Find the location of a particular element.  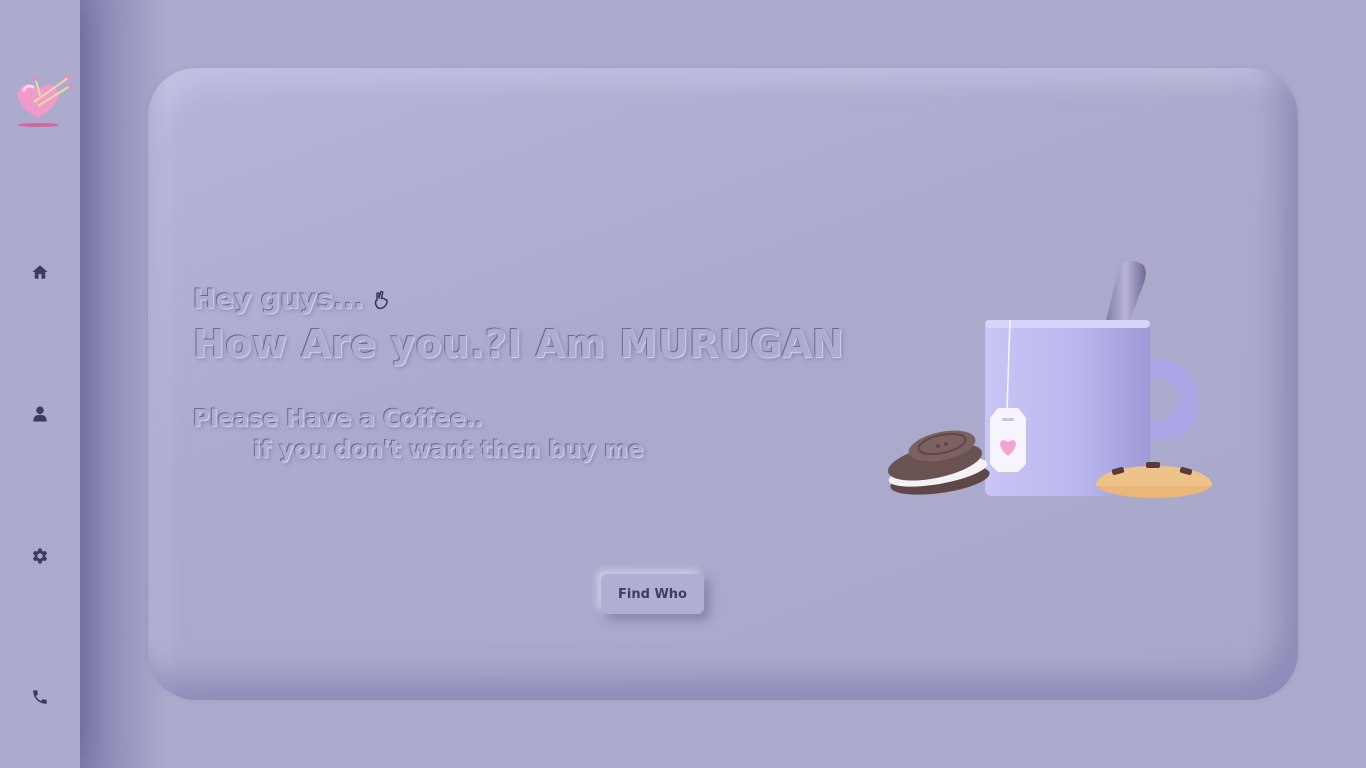

nav-settings is located at coordinates (40, 556).